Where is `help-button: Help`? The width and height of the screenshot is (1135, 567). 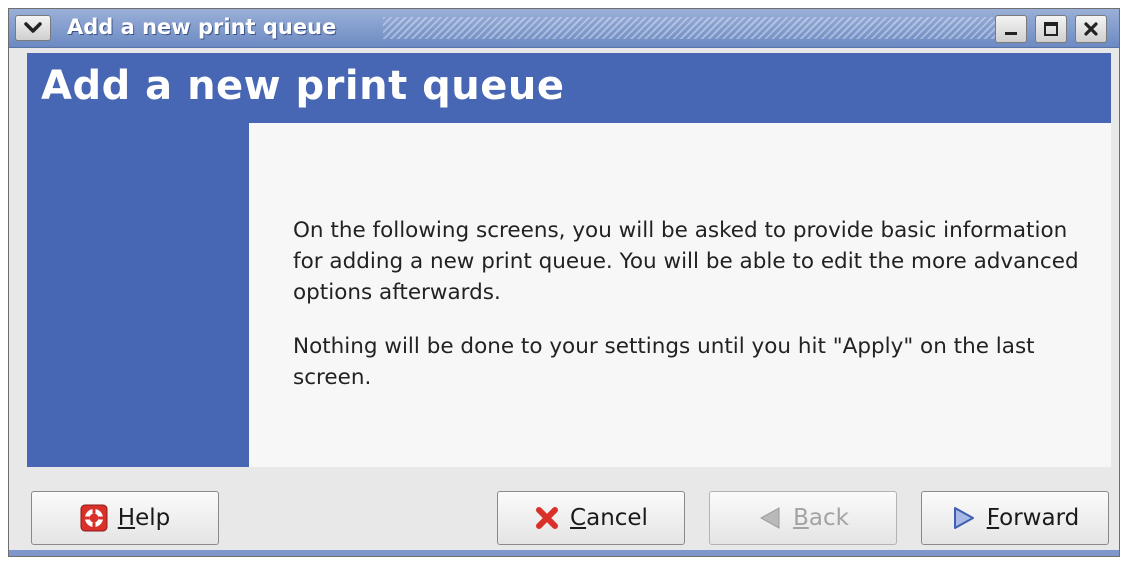 help-button: Help is located at coordinates (125, 518).